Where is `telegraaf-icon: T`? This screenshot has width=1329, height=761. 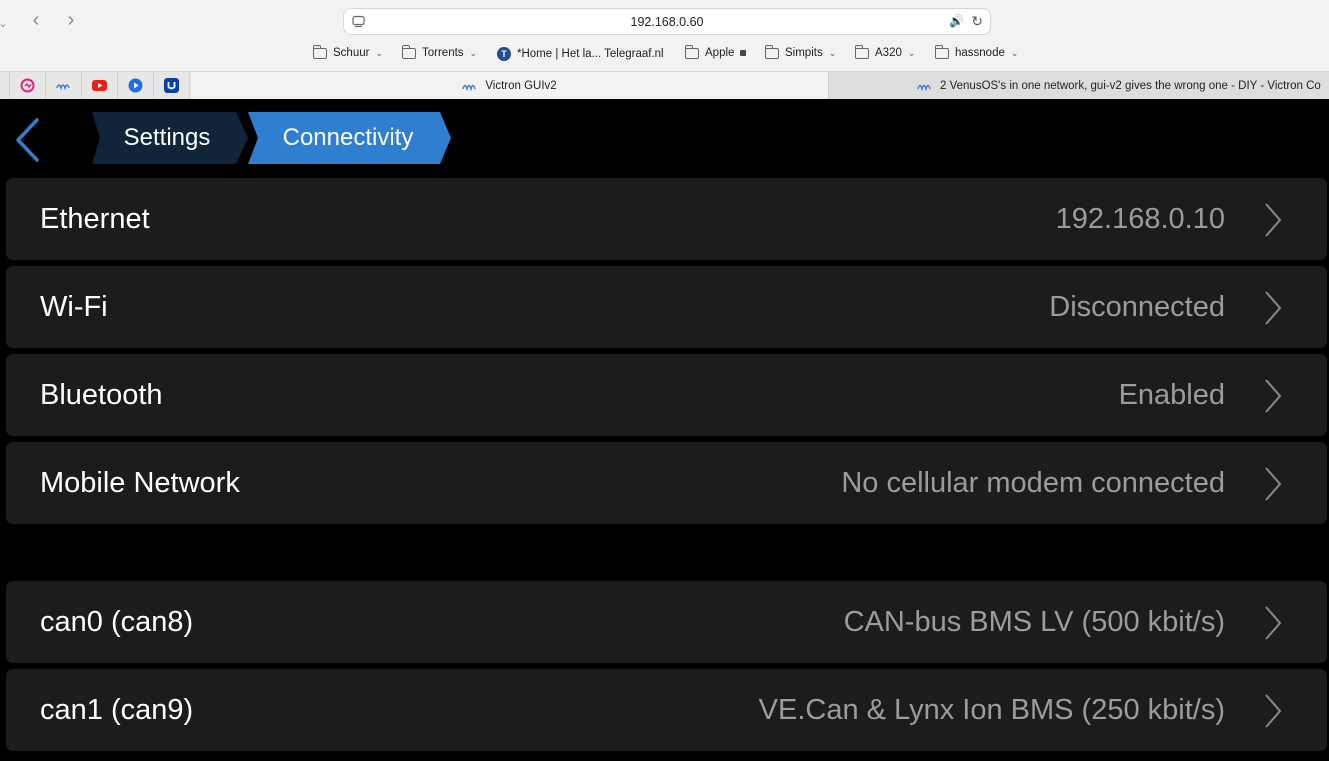 telegraaf-icon: T is located at coordinates (504, 54).